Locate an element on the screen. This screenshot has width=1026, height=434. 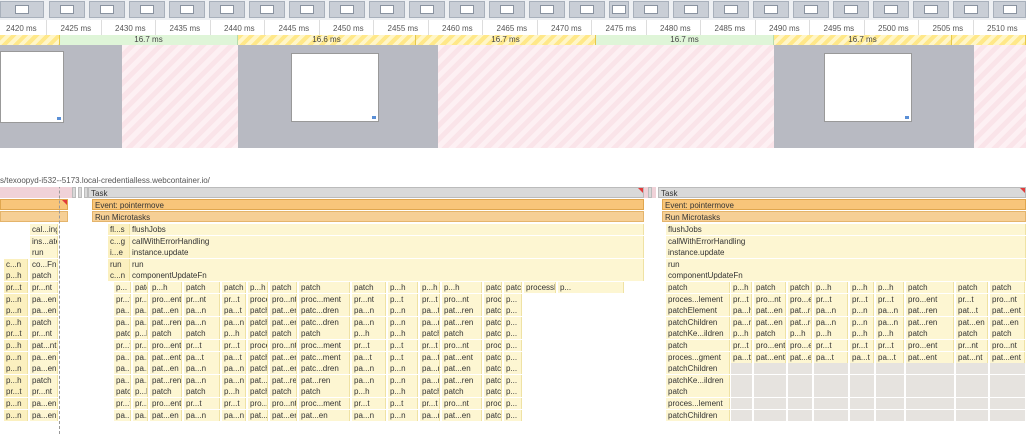
call-frame: componentUpdateFn is located at coordinates (387, 276).